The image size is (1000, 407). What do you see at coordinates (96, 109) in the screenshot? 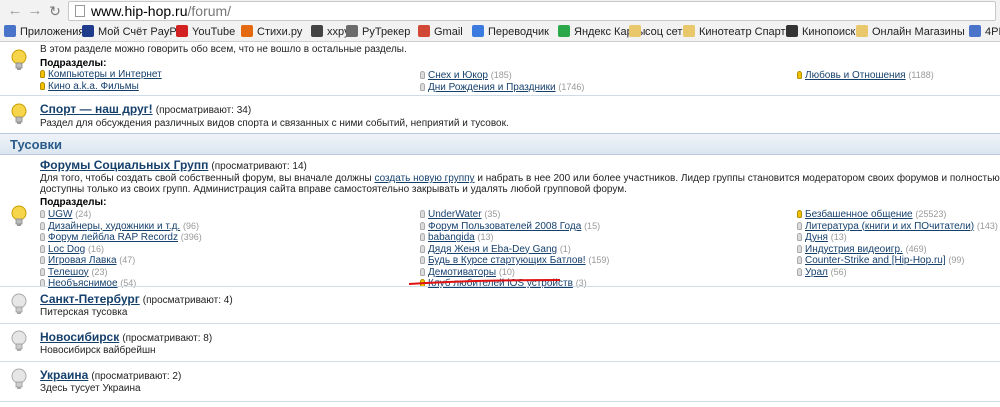
I see `forum-title-link: Спорт — наш друг!` at bounding box center [96, 109].